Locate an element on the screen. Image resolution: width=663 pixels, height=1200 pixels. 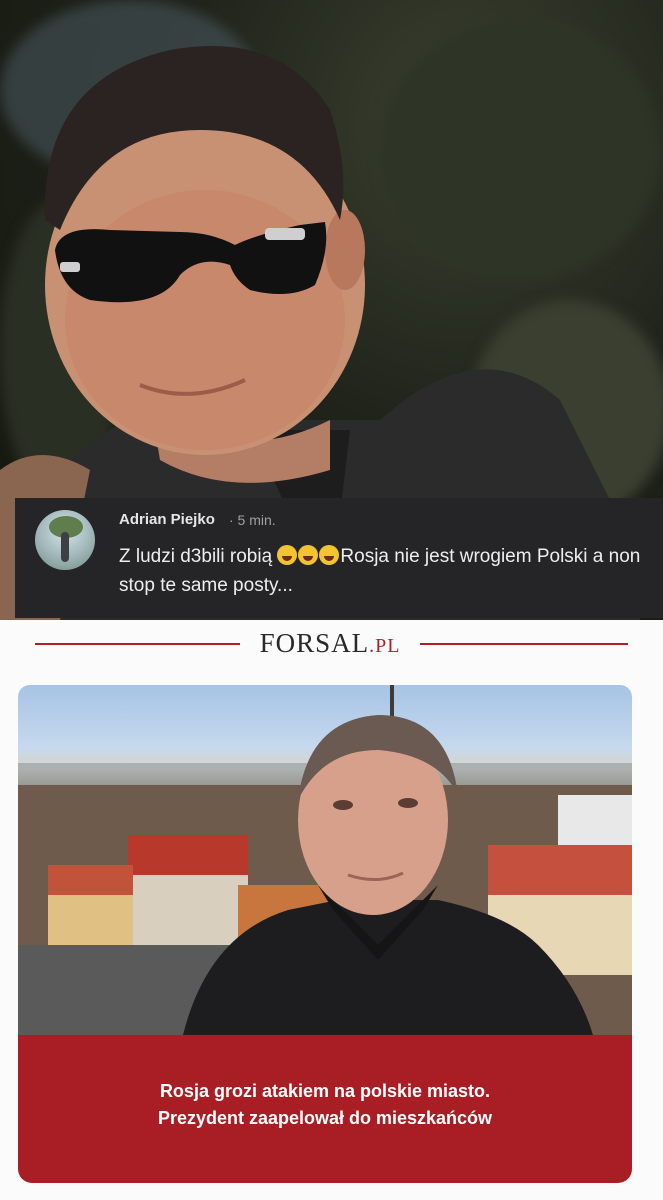
comment-author: Adrian Piejko is located at coordinates (167, 519).